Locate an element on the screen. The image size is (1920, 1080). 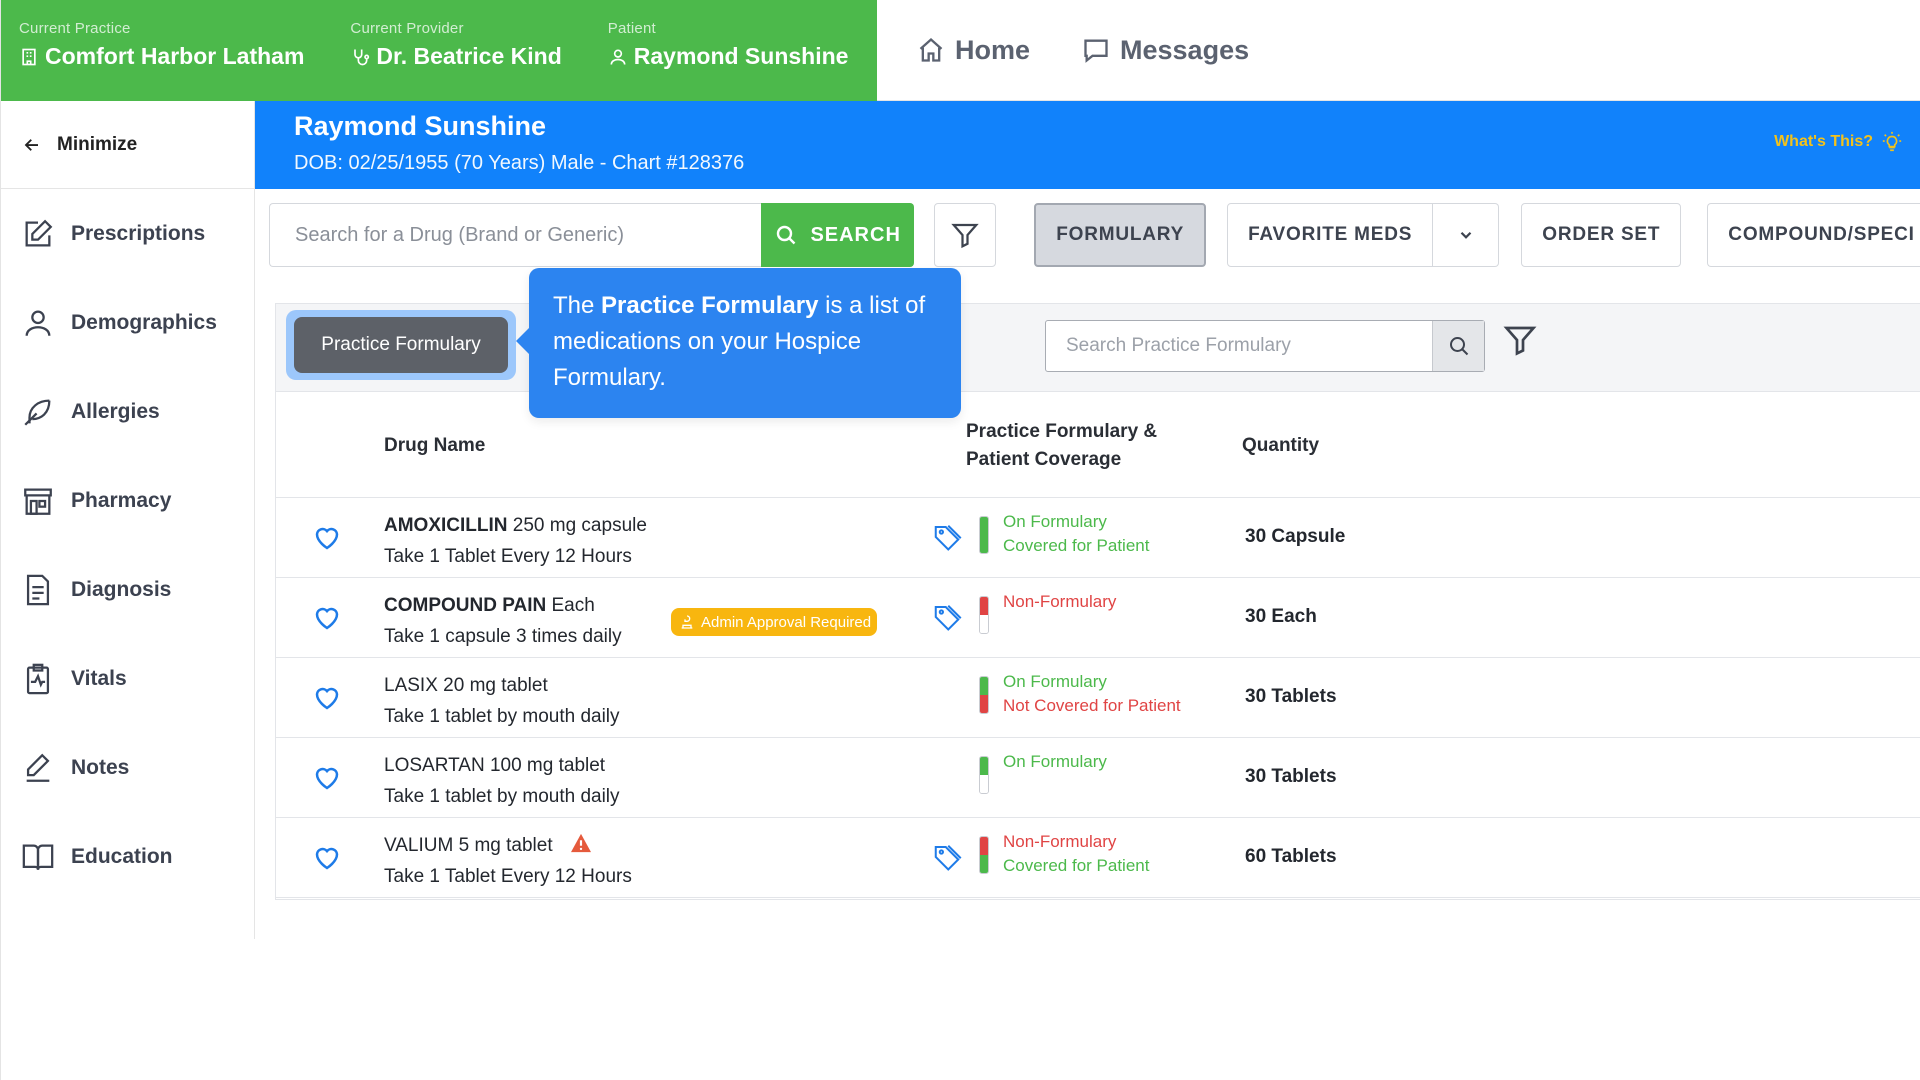
sidebar-item-pharmacy: Pharmacy is located at coordinates (127, 500).